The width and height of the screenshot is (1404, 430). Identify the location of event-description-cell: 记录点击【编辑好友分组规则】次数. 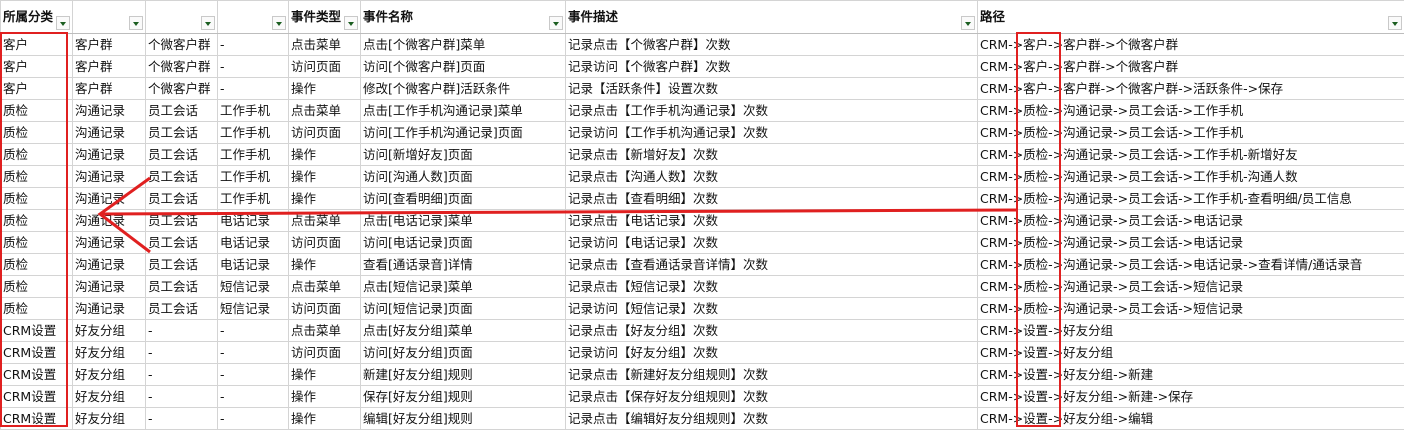
(772, 419).